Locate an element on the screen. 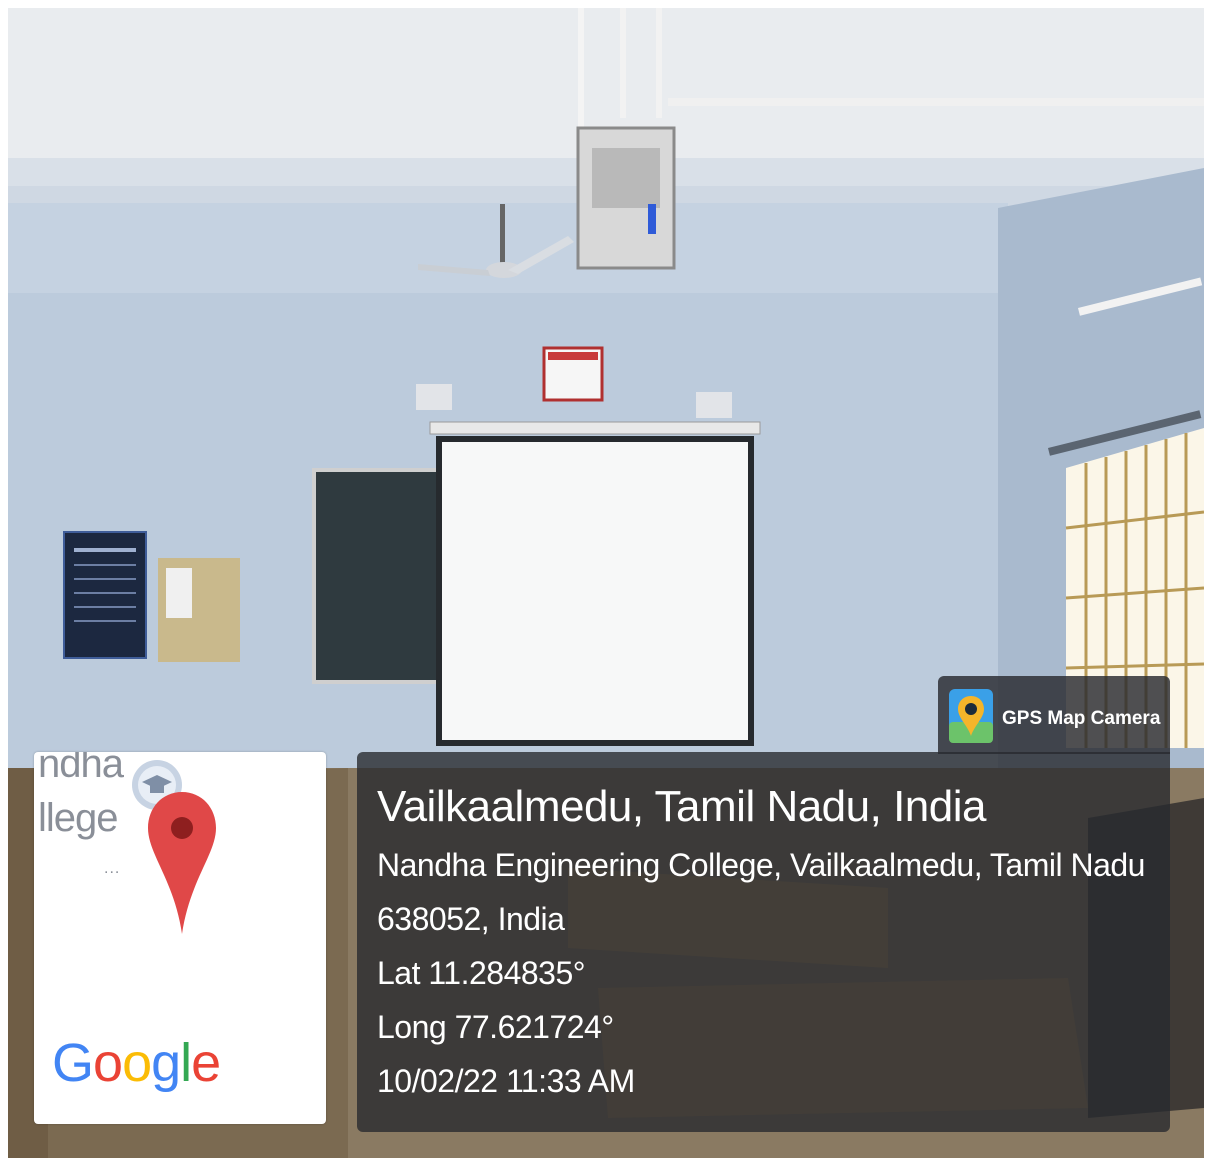 This screenshot has width=1209, height=1163. map-thumbnail: ndha llege ... Google is located at coordinates (180, 938).